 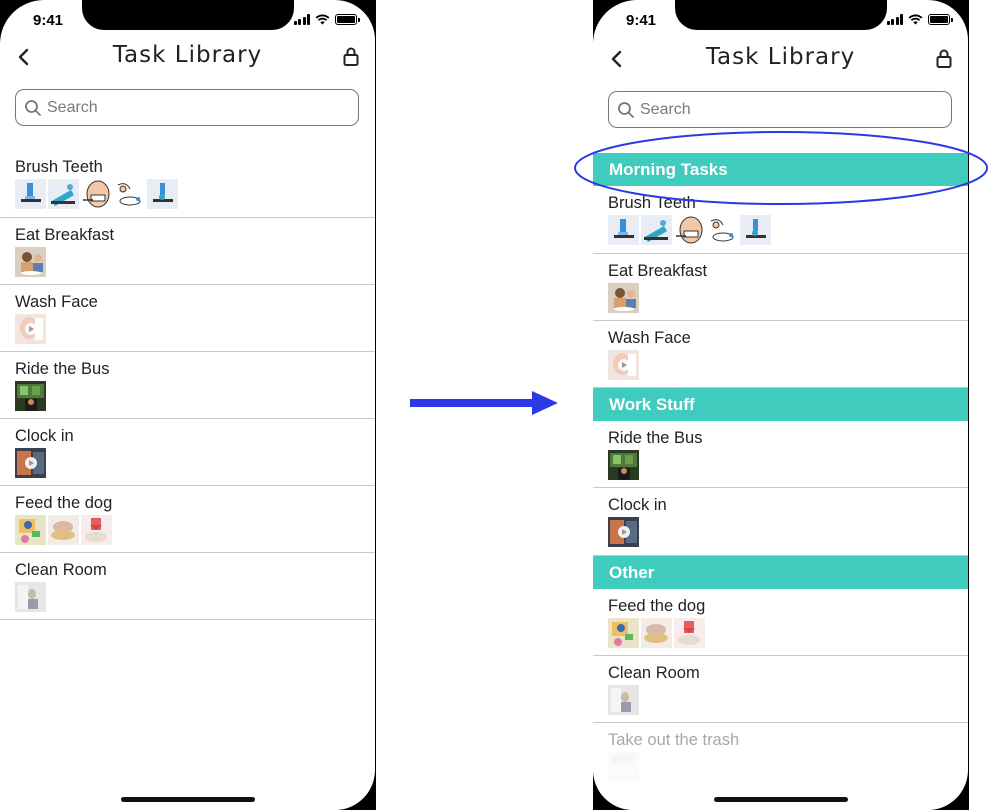 What do you see at coordinates (780, 753) in the screenshot?
I see `task-row: Take out the trash` at bounding box center [780, 753].